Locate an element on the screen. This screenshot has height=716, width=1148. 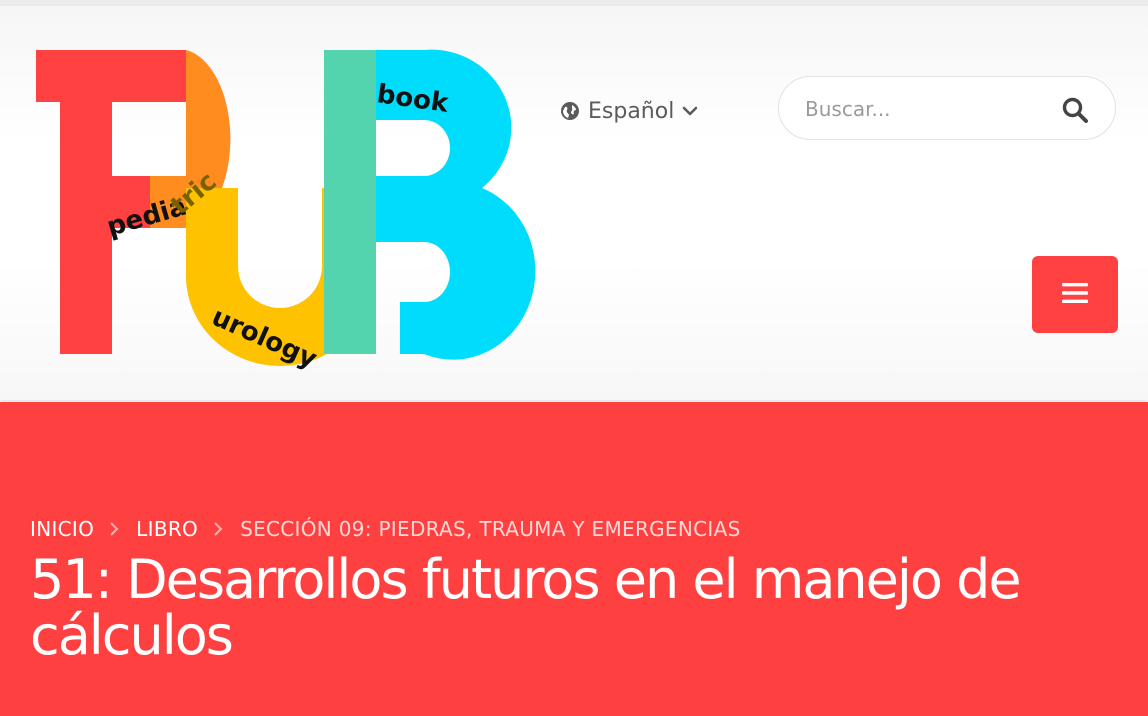
breadcrumb-item-libro: LIBRO is located at coordinates (167, 529).